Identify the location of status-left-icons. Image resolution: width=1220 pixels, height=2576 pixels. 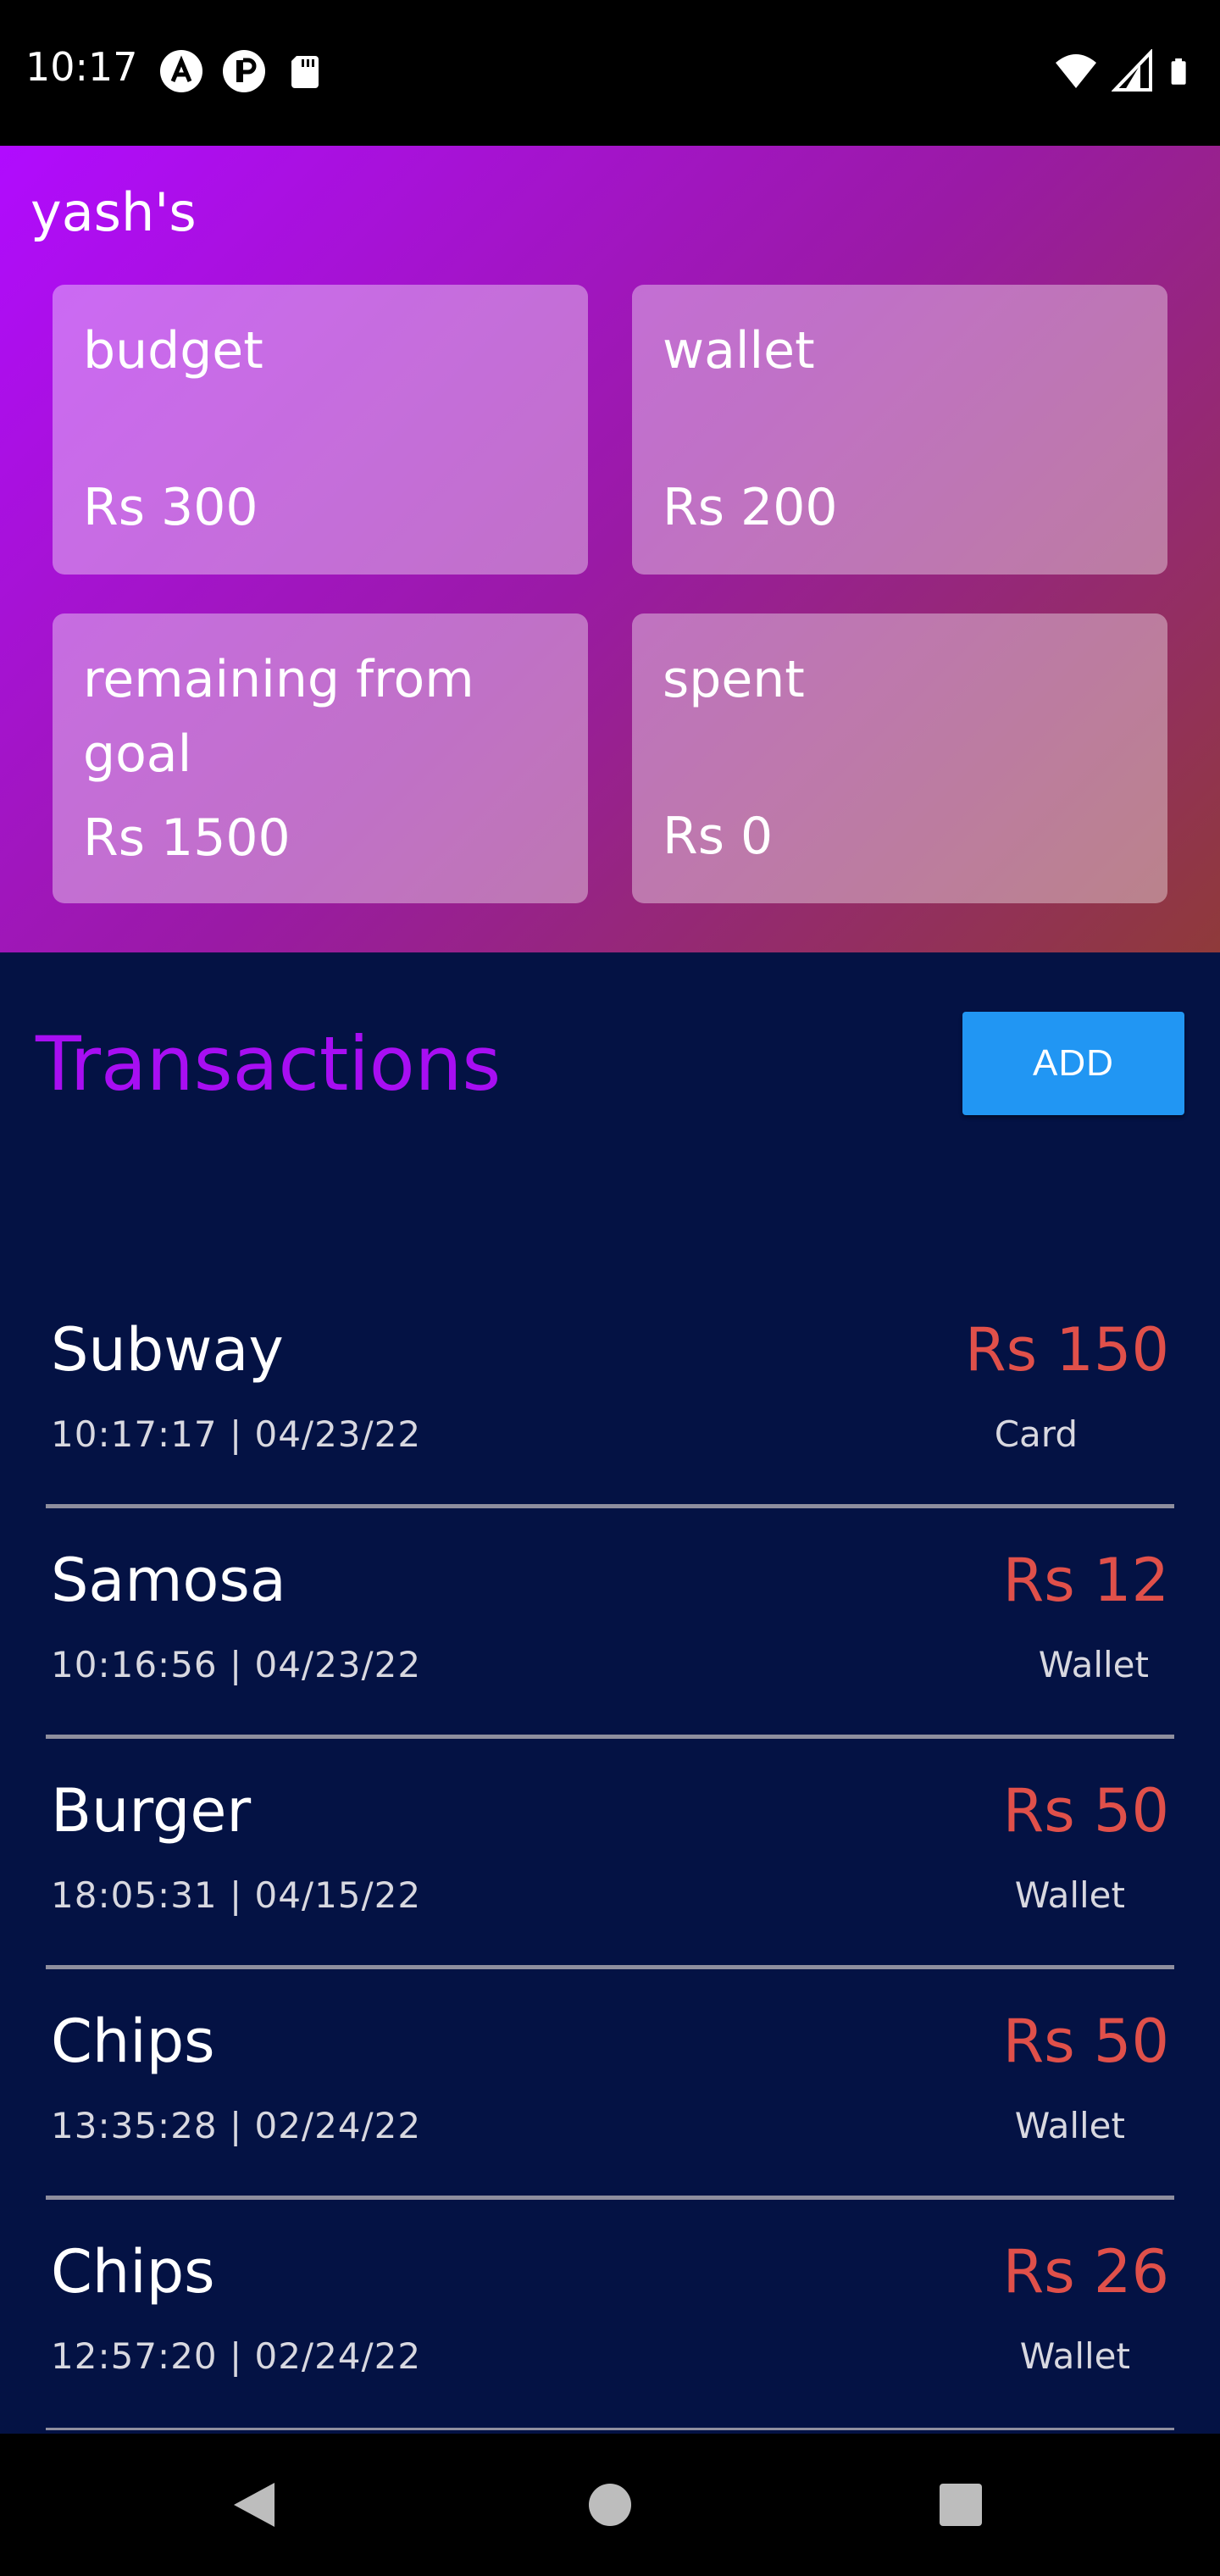
(244, 71).